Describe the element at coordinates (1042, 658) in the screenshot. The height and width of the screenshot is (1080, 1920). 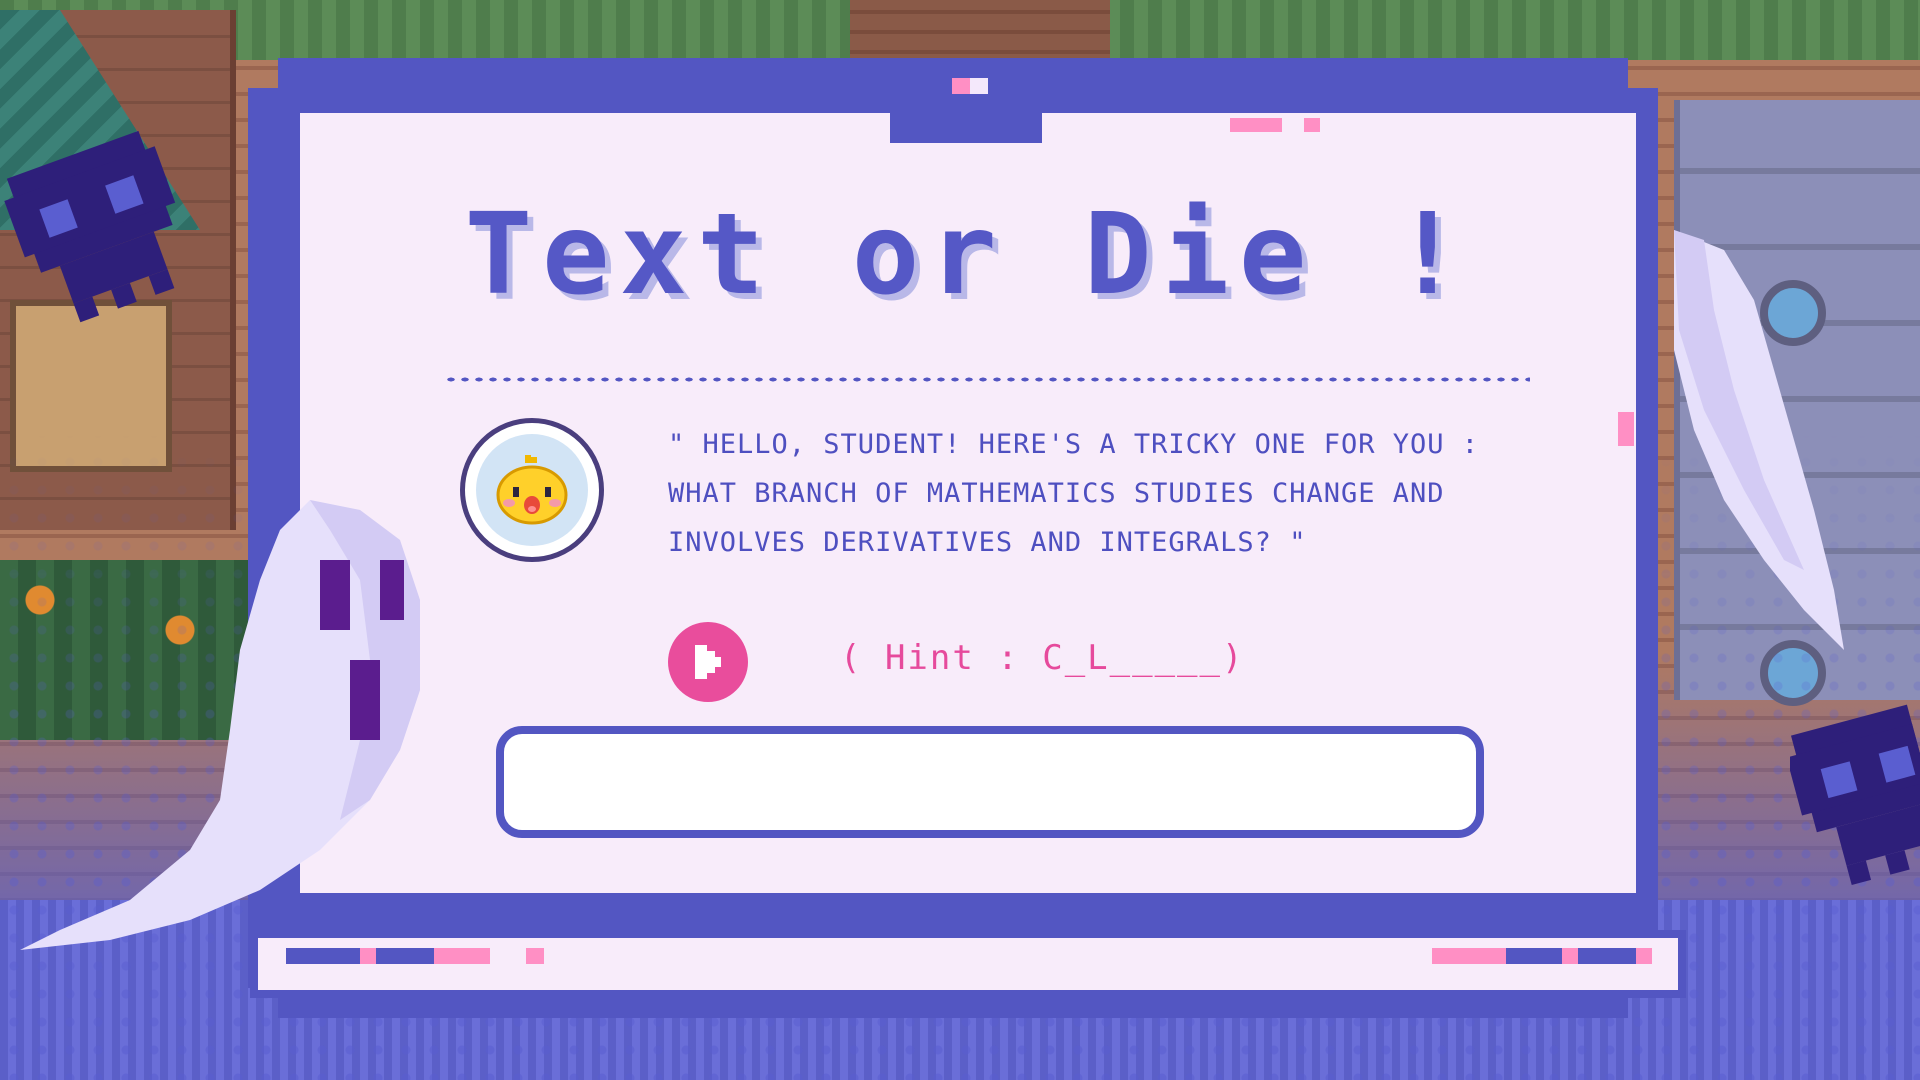
I see `hint-text: ( Hint : C_L_____)` at that location.